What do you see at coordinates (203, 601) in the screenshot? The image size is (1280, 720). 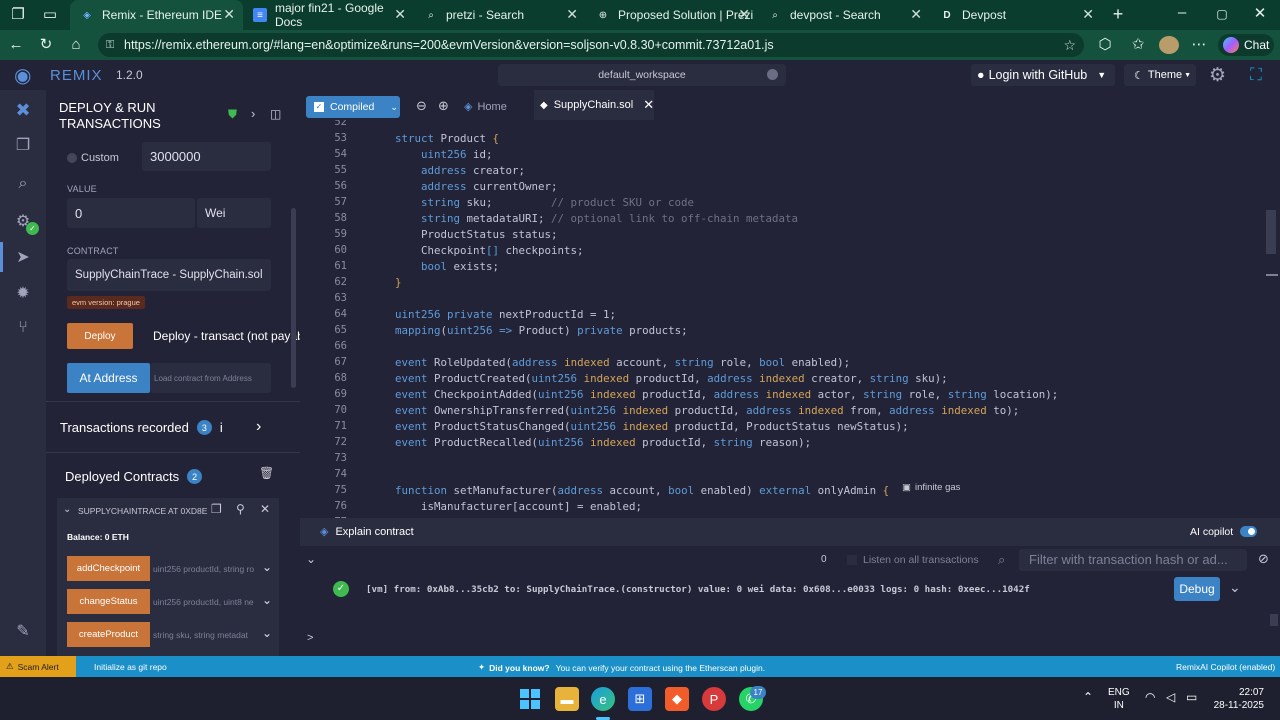 I see `changestatus-params-input: uint256 productId, uint8 ne` at bounding box center [203, 601].